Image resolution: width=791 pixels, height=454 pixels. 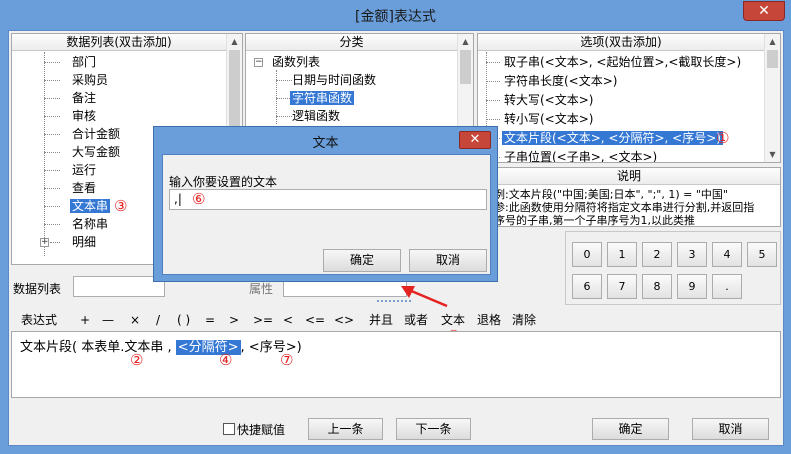 I want to click on attr-filter-label: 属性, so click(x=261, y=289).